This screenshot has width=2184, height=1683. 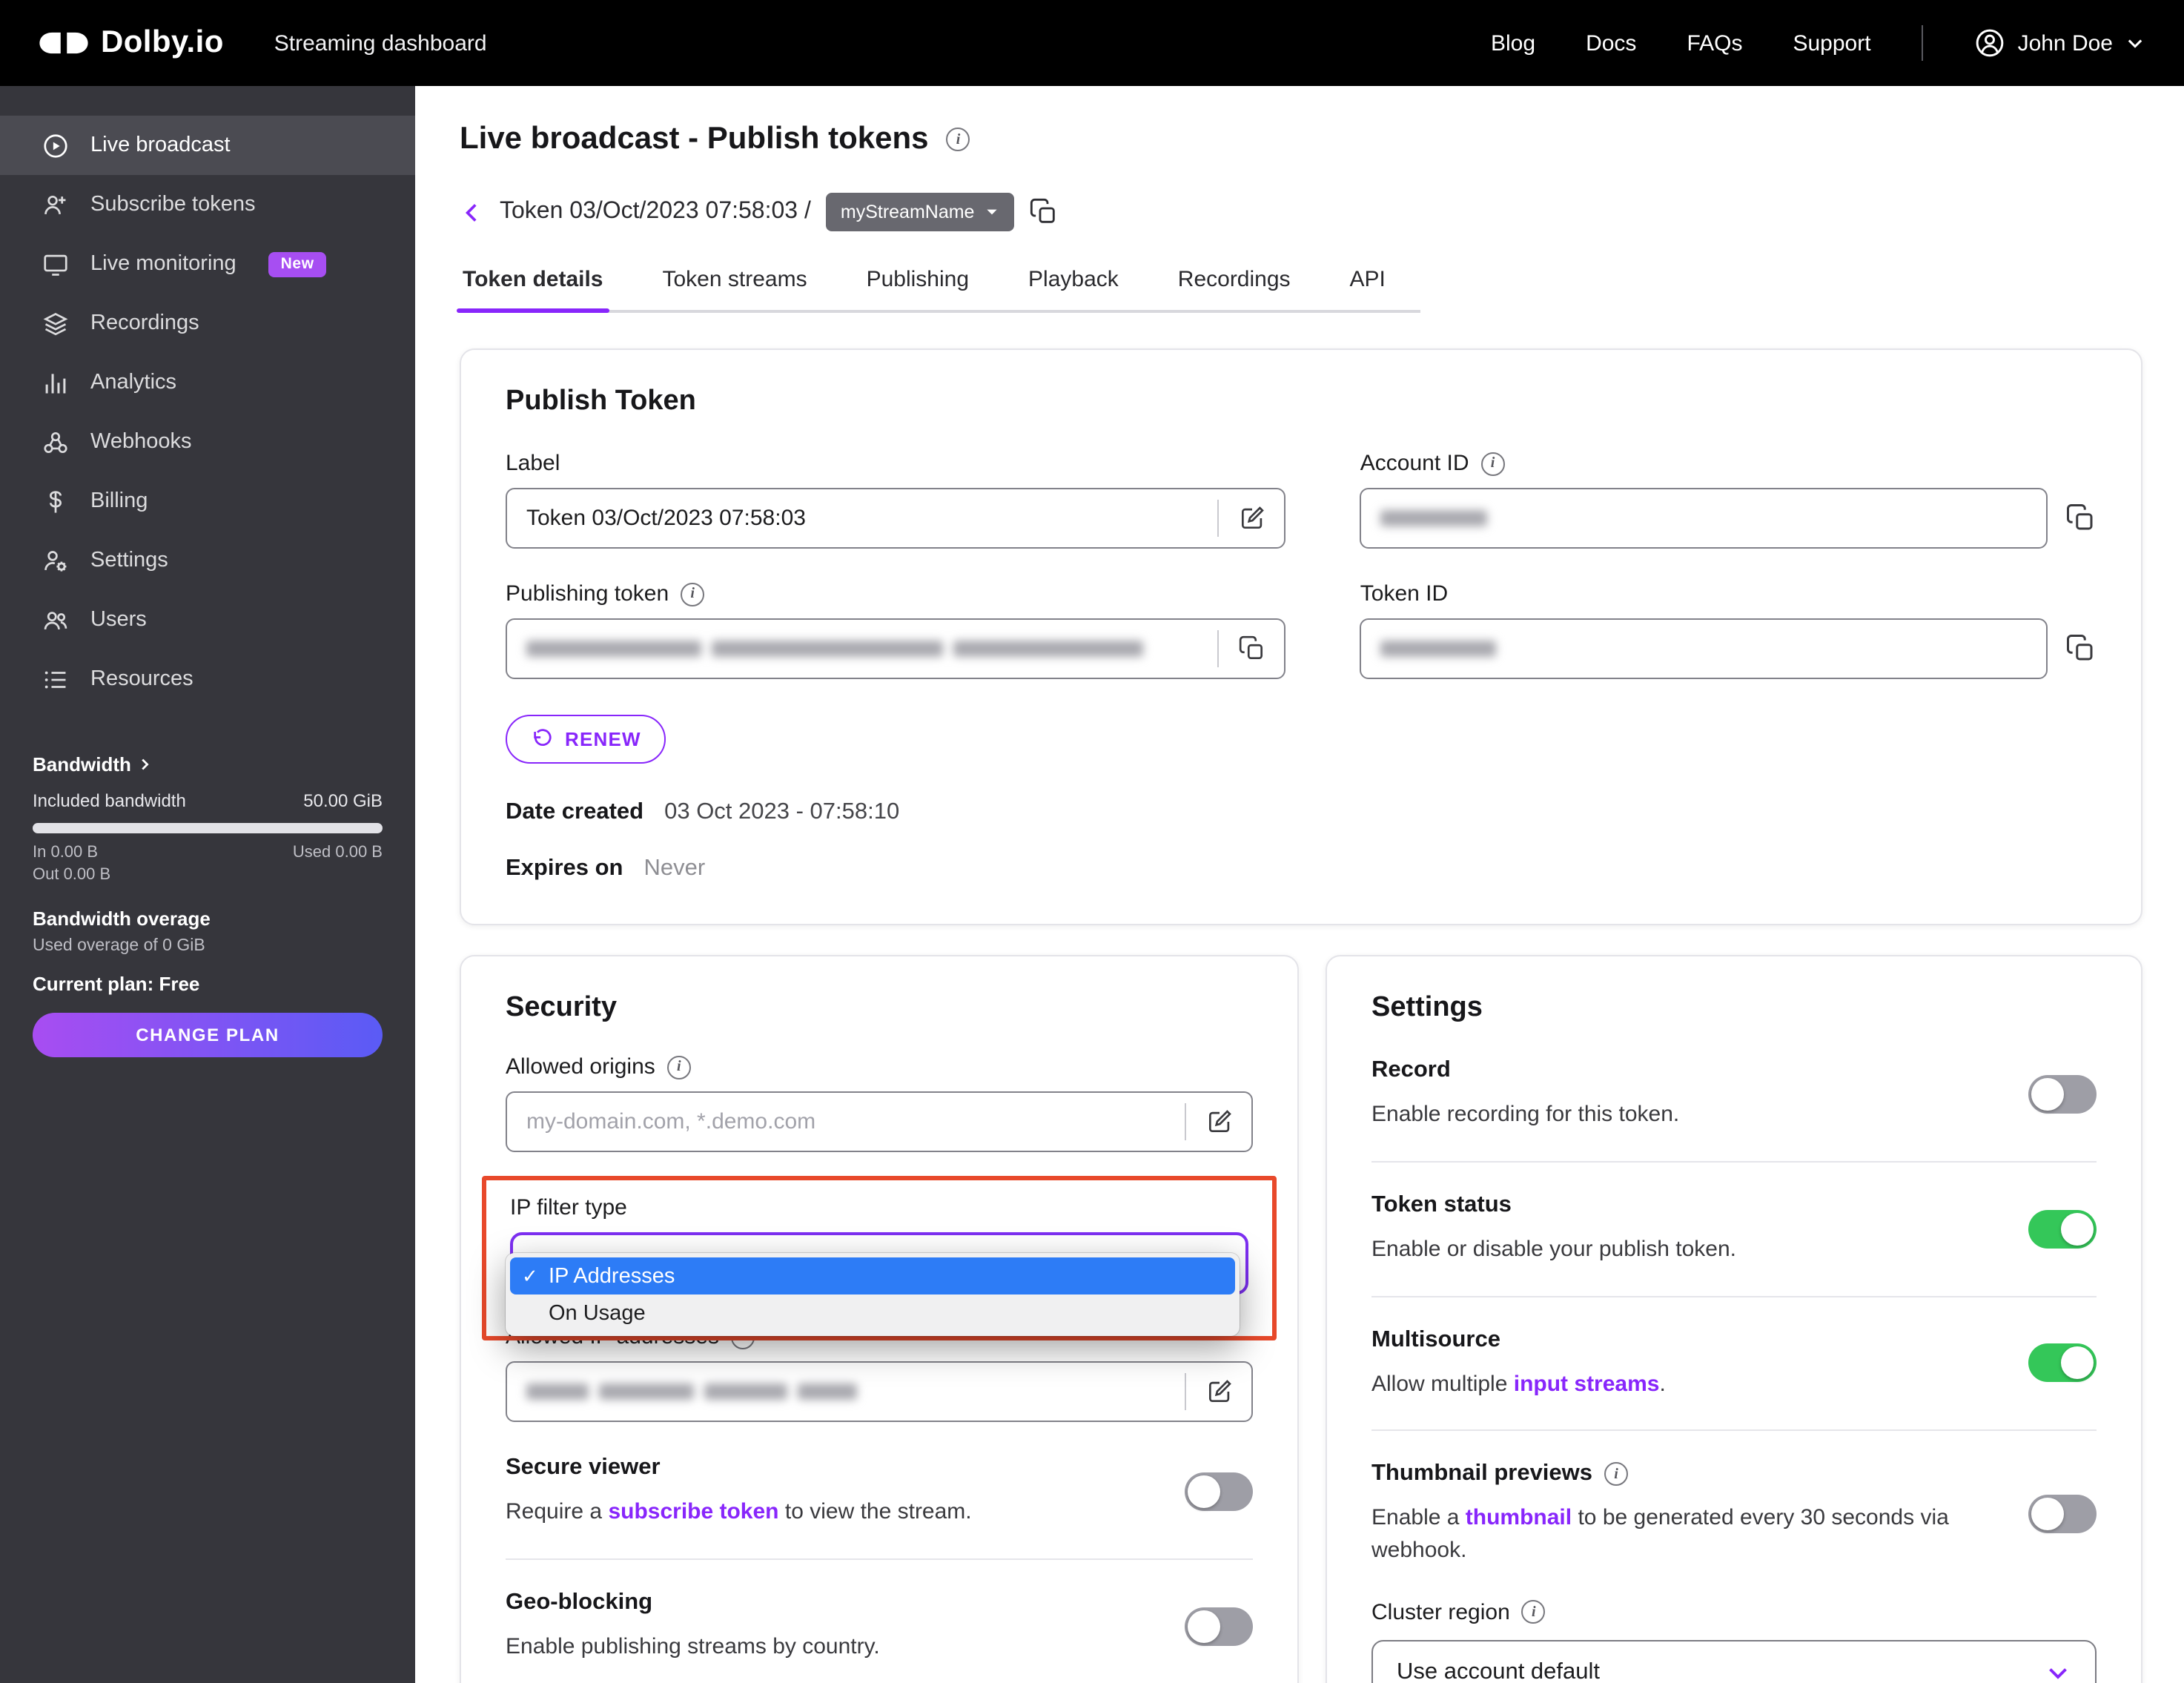 What do you see at coordinates (1525, 1114) in the screenshot?
I see `record-desc: Enable recording for this token.` at bounding box center [1525, 1114].